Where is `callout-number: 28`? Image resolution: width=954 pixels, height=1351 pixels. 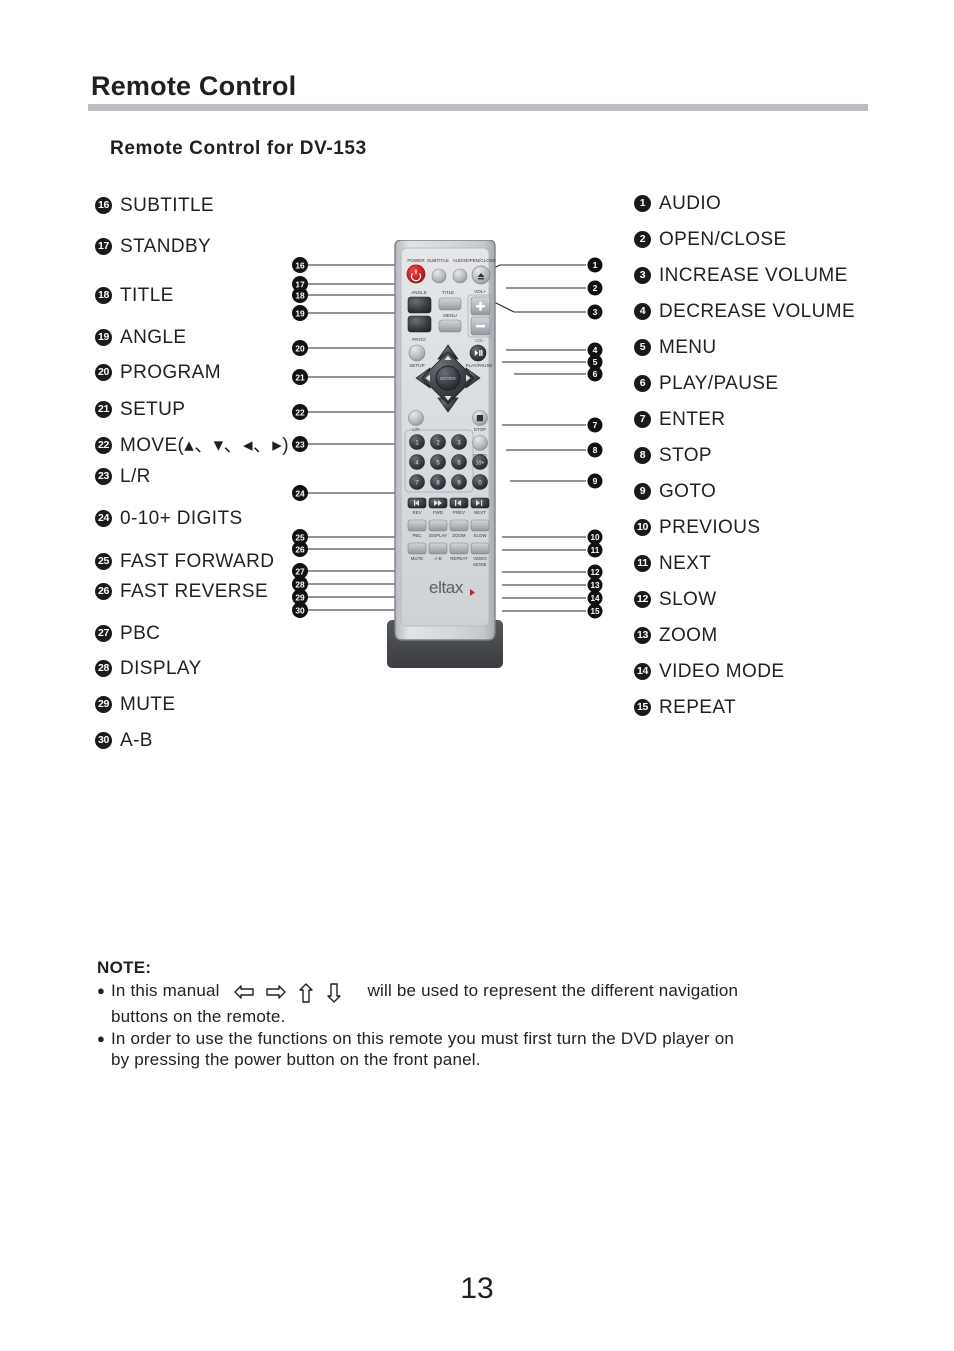
callout-number: 28 is located at coordinates (103, 668).